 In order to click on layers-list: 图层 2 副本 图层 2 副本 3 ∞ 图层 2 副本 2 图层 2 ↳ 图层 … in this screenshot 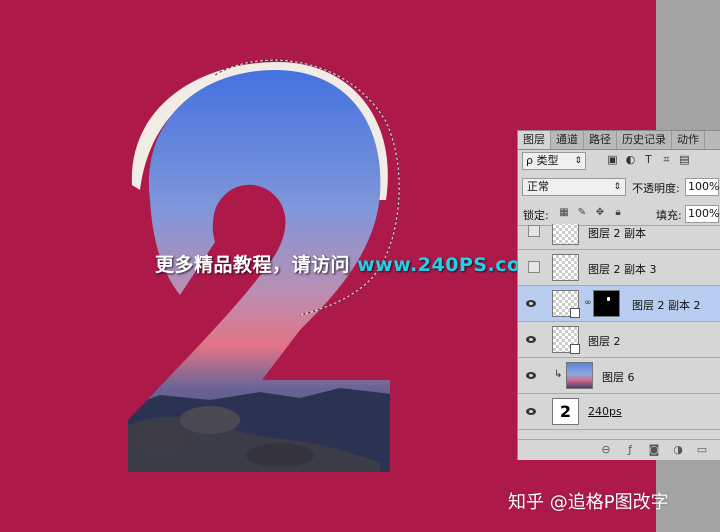, I will do `click(619, 331)`.